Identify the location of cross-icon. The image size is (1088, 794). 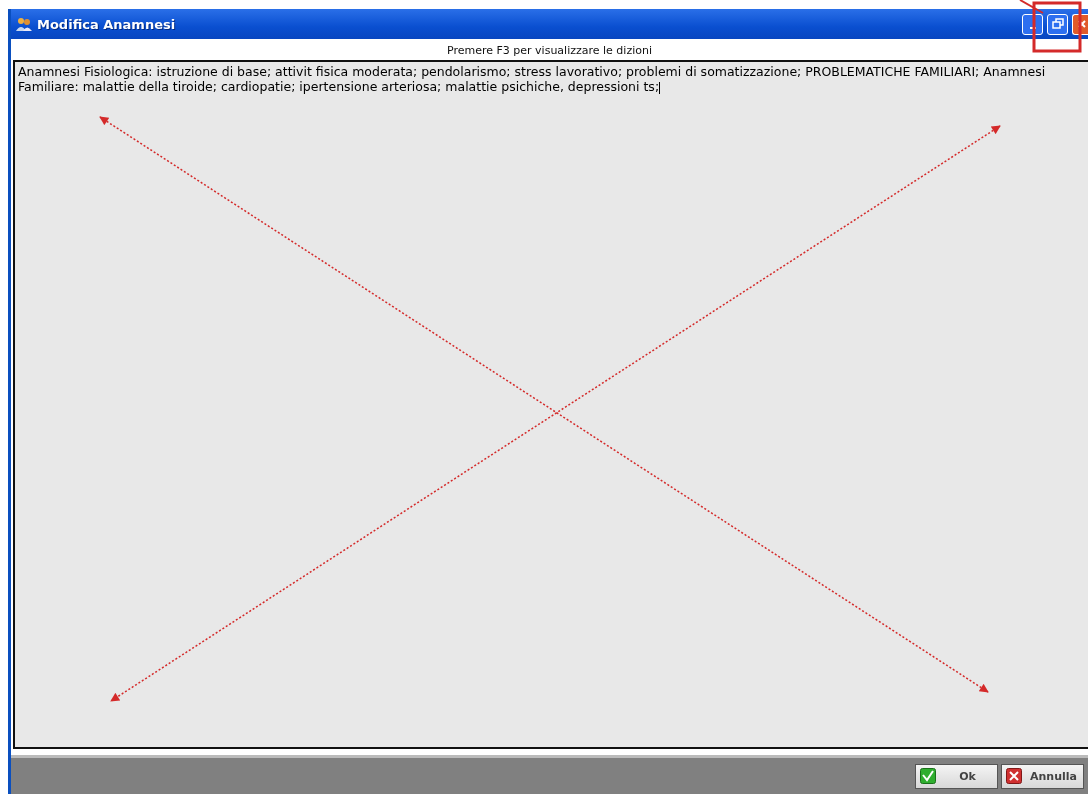
(1014, 776).